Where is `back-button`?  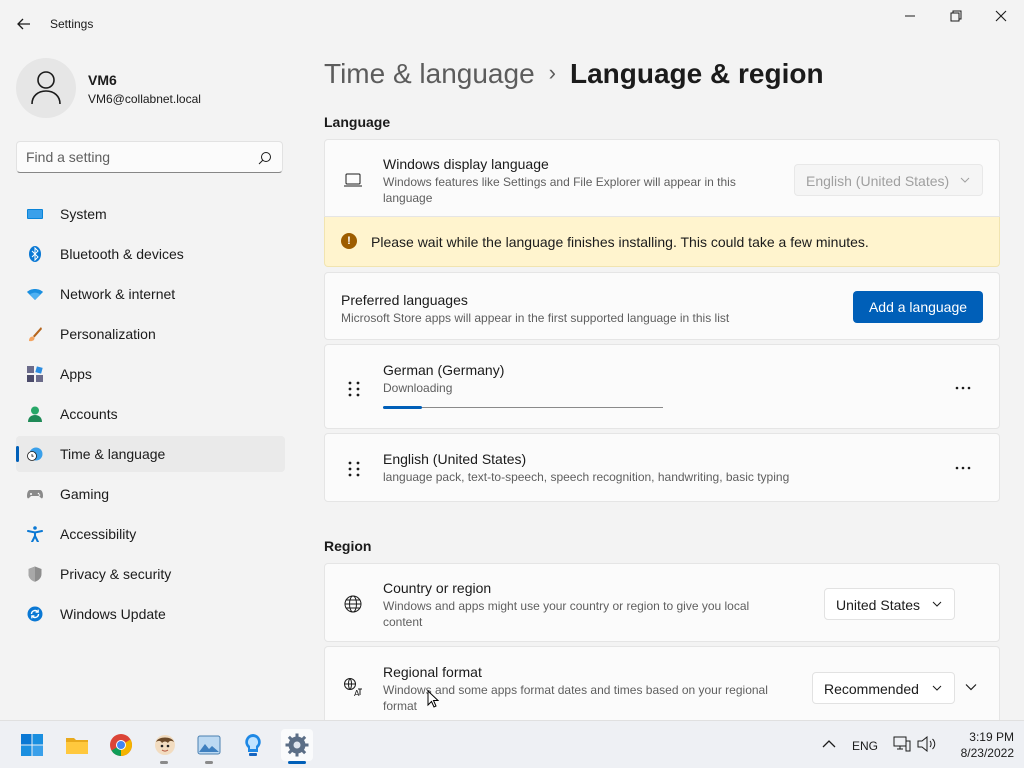 back-button is located at coordinates (24, 24).